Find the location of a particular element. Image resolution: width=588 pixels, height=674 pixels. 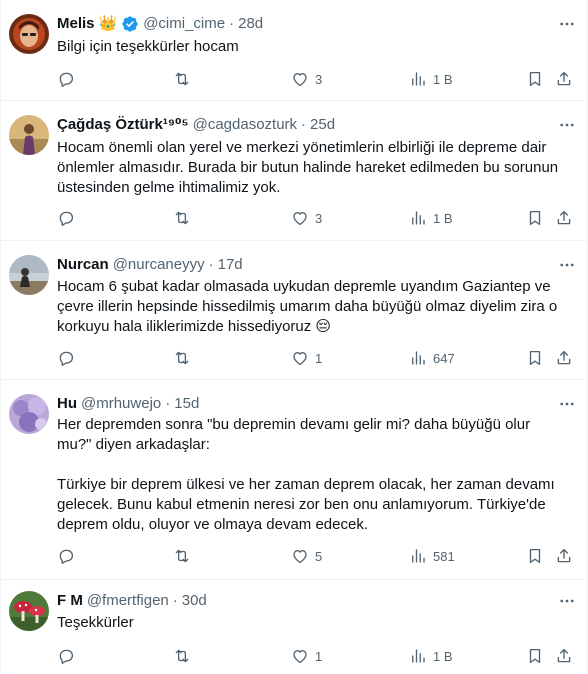

like-button: 5 is located at coordinates (306, 556).